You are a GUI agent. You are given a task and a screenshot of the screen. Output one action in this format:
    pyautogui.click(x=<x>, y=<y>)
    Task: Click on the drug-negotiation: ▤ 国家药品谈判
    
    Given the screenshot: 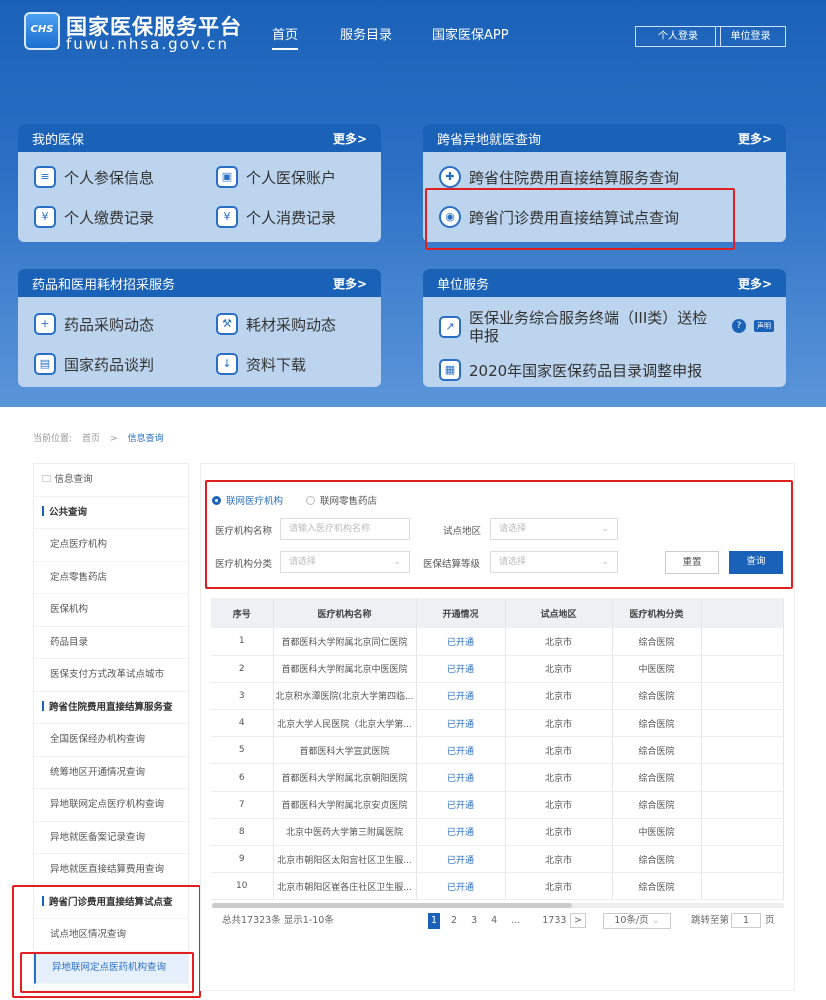 What is the action you would take?
    pyautogui.click(x=94, y=364)
    